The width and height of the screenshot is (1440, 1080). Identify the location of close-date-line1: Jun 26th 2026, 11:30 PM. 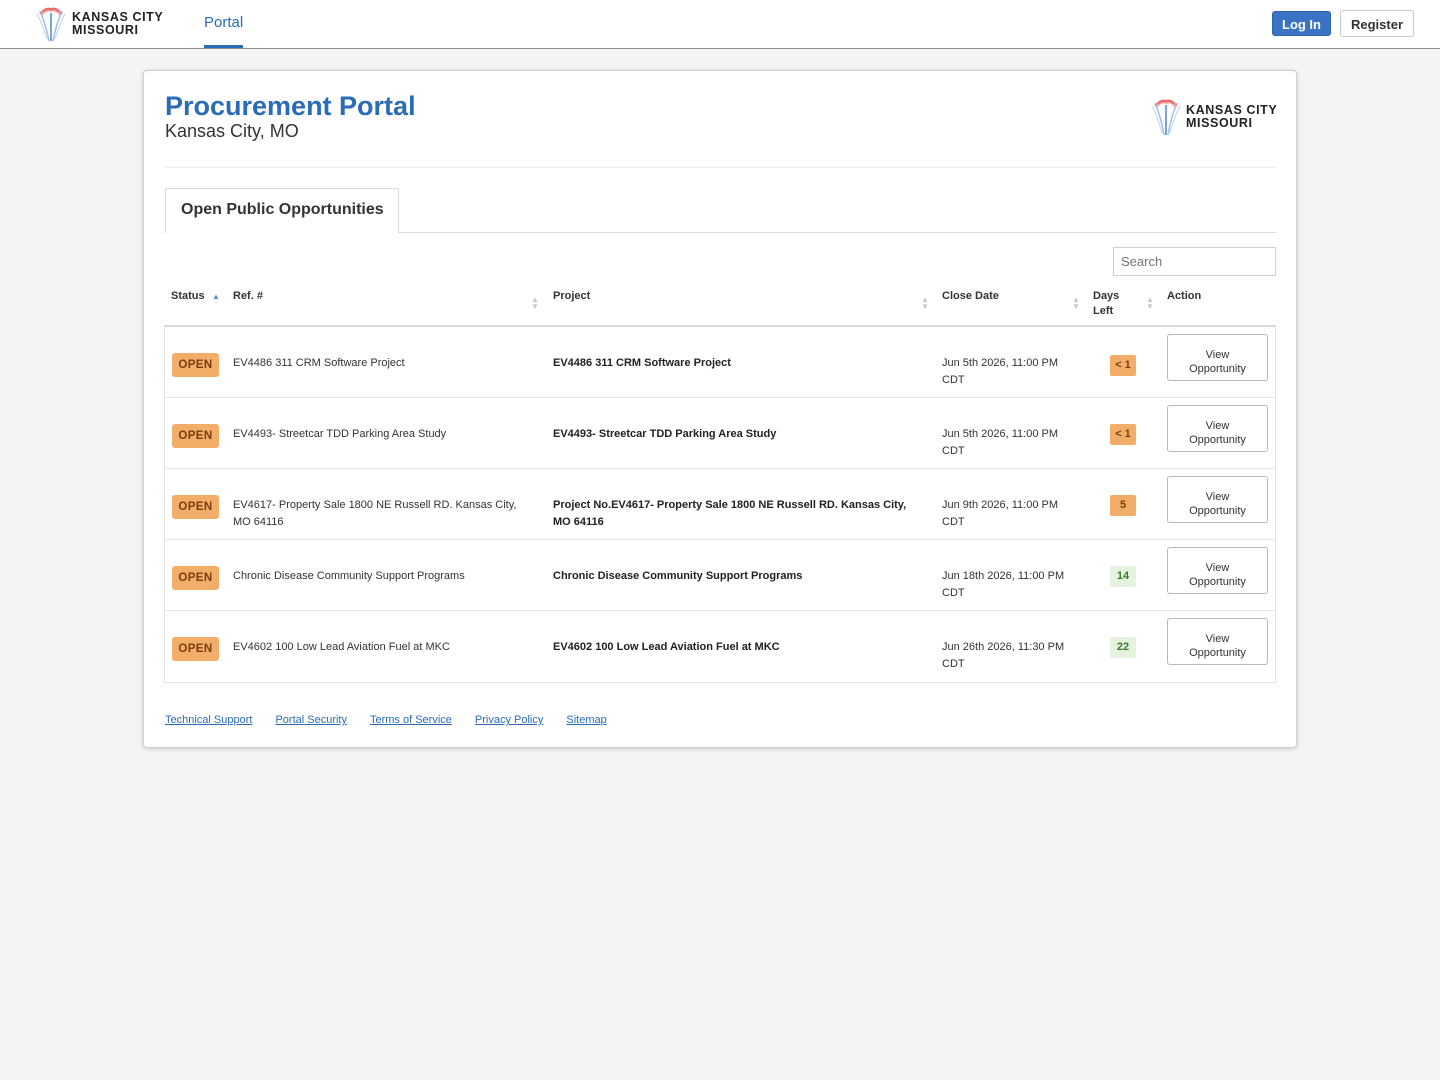
(1003, 647).